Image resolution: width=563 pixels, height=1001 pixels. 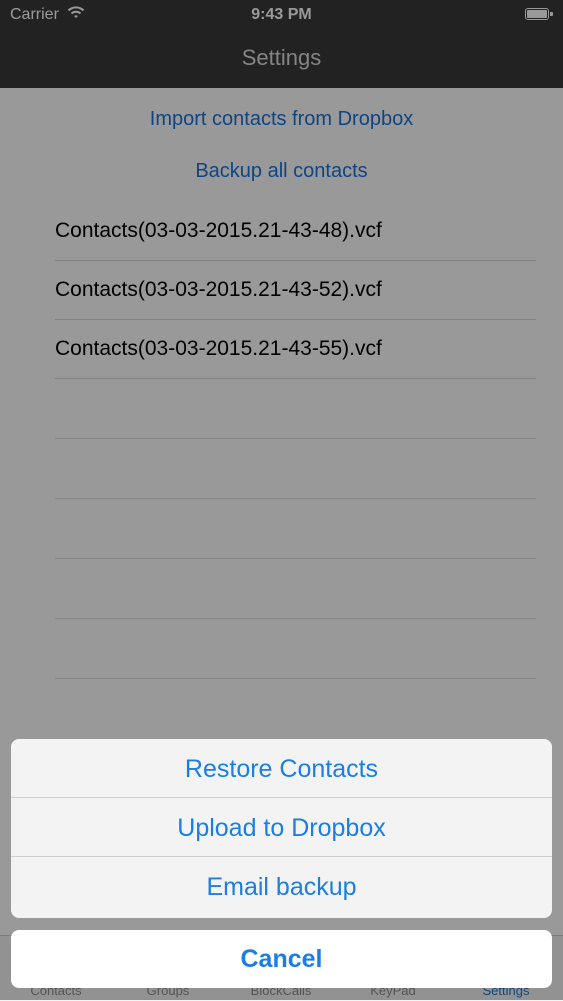 I want to click on restore-contacts-button: Restore Contacts, so click(x=281, y=768).